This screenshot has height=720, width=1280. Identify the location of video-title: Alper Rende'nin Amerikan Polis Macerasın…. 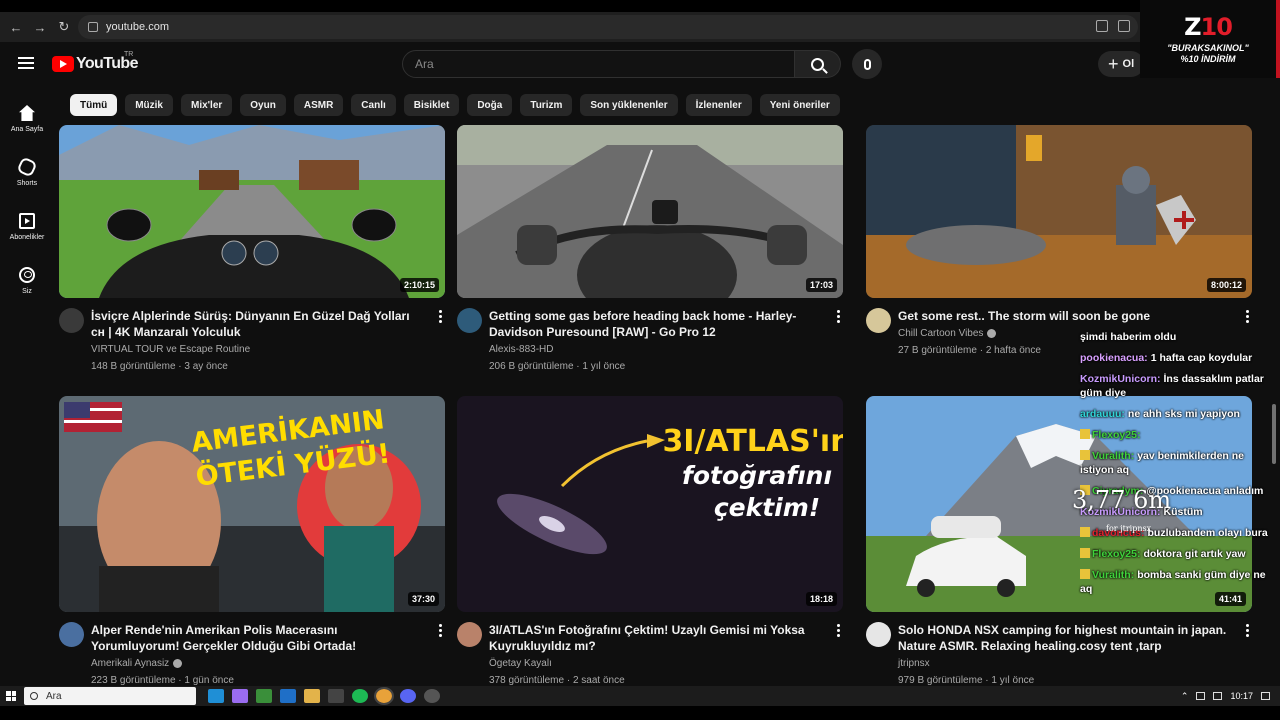
(258, 638).